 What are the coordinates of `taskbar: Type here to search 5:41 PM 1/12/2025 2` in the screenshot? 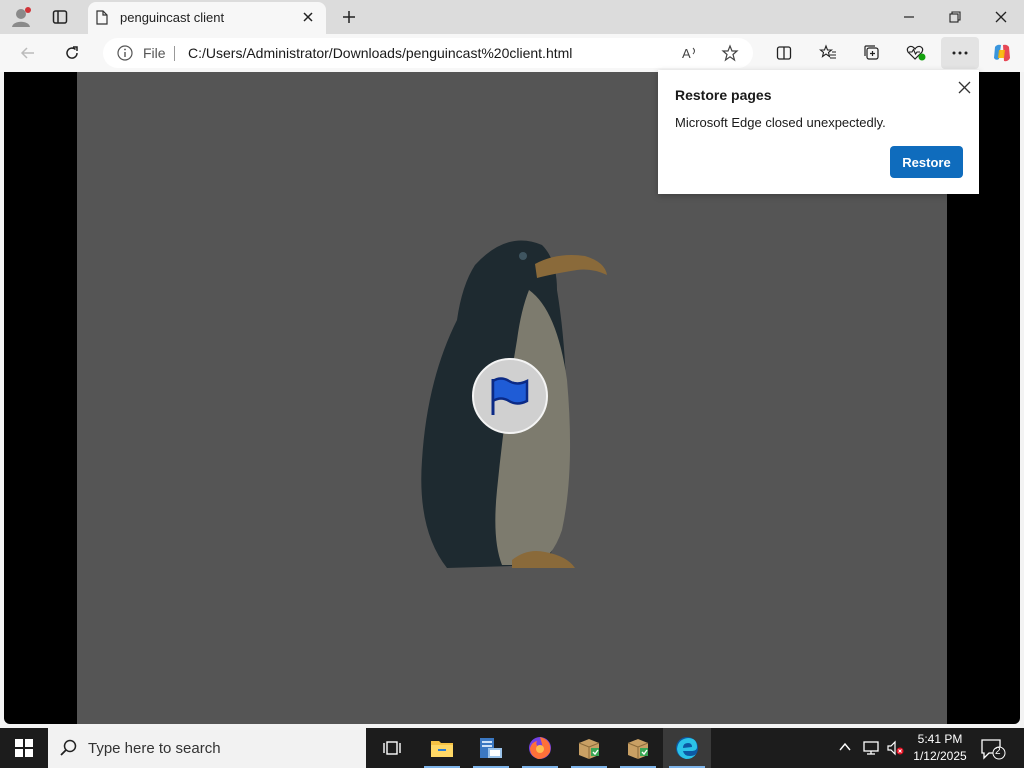 It's located at (512, 748).